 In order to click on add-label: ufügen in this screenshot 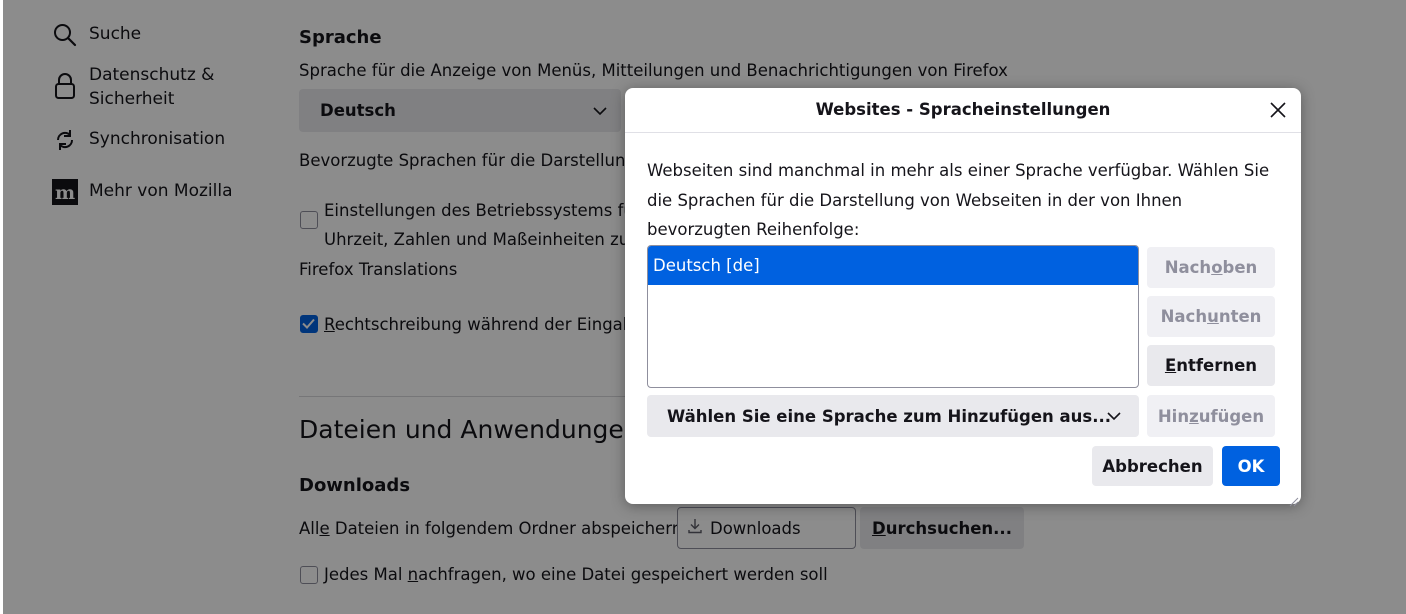, I will do `click(1231, 416)`.